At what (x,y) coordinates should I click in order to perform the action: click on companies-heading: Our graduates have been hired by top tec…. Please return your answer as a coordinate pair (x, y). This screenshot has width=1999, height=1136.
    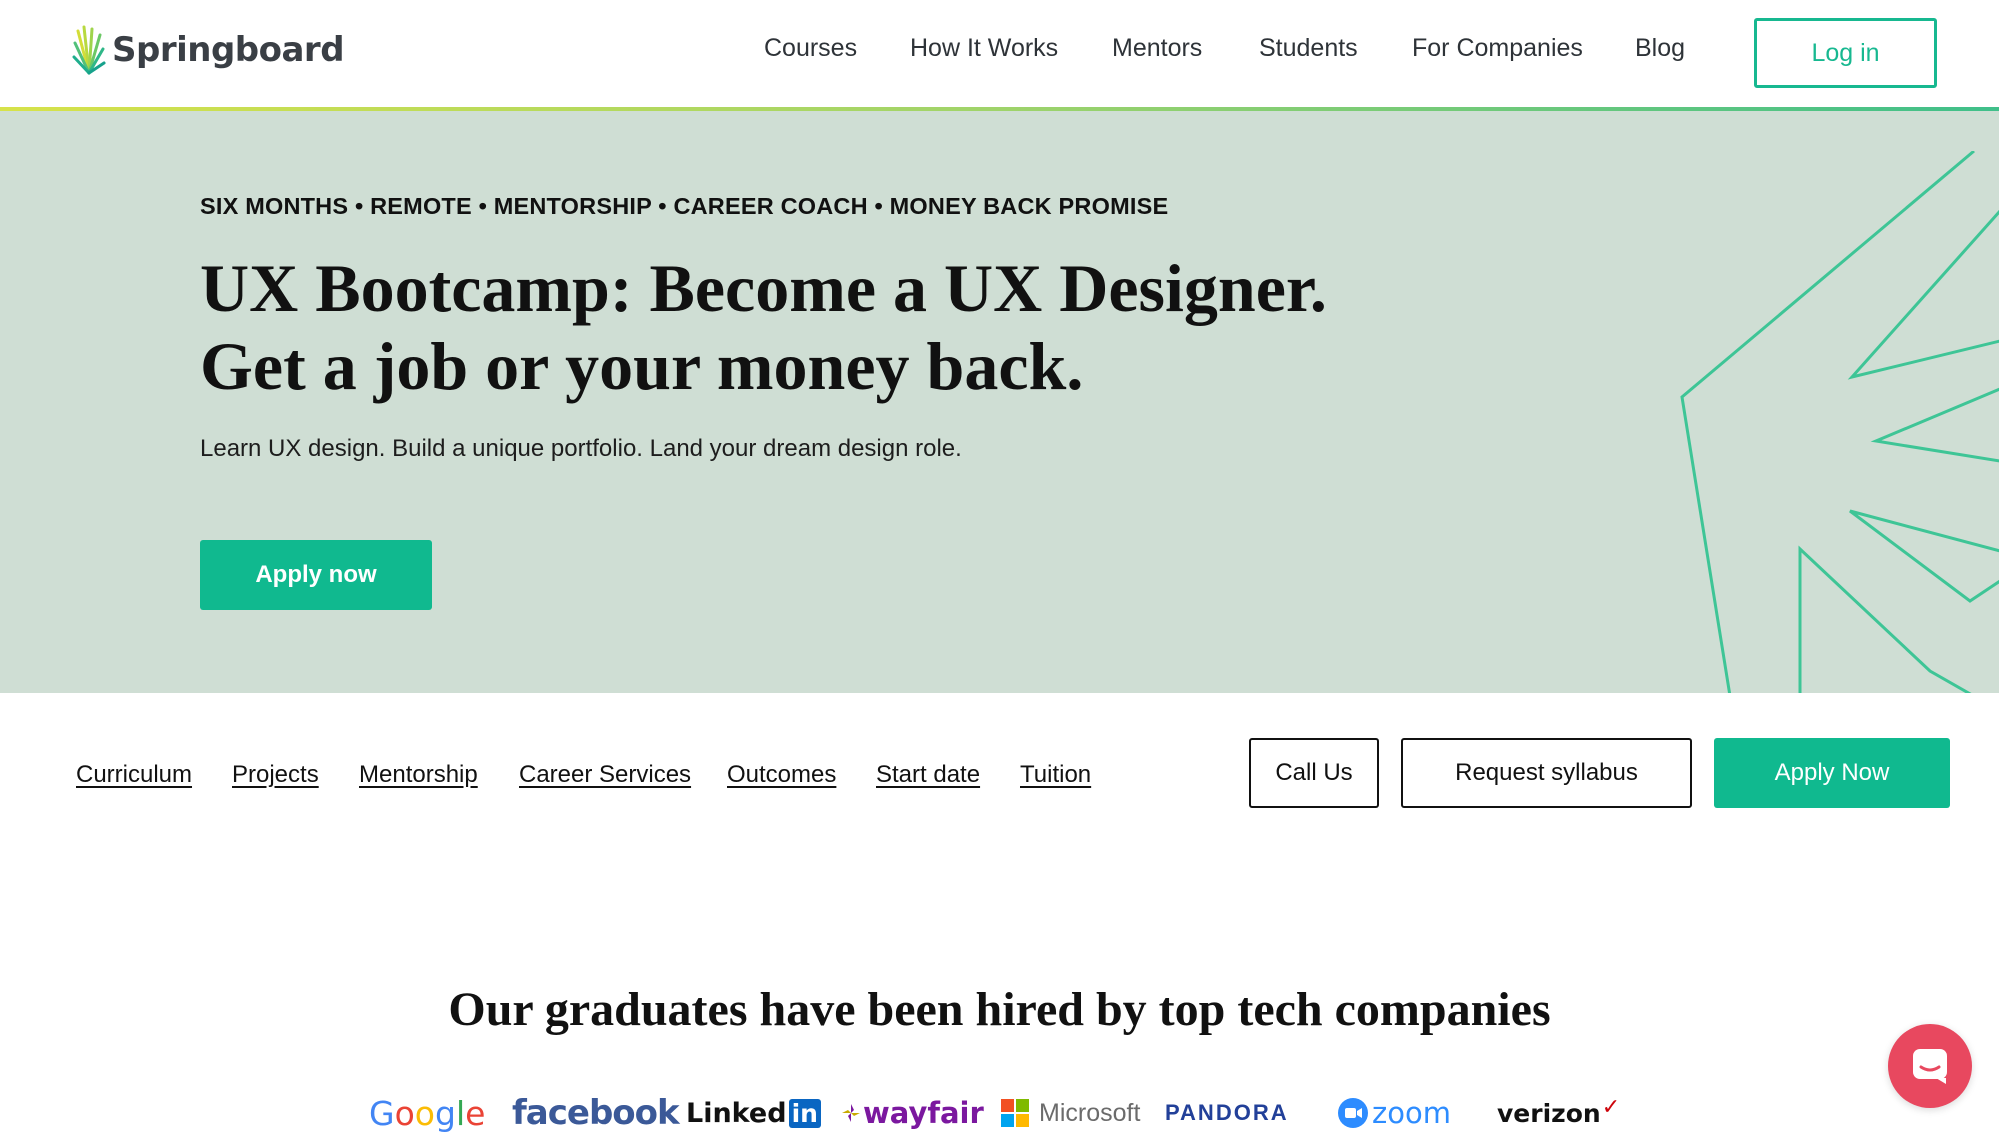
    Looking at the image, I should click on (999, 1009).